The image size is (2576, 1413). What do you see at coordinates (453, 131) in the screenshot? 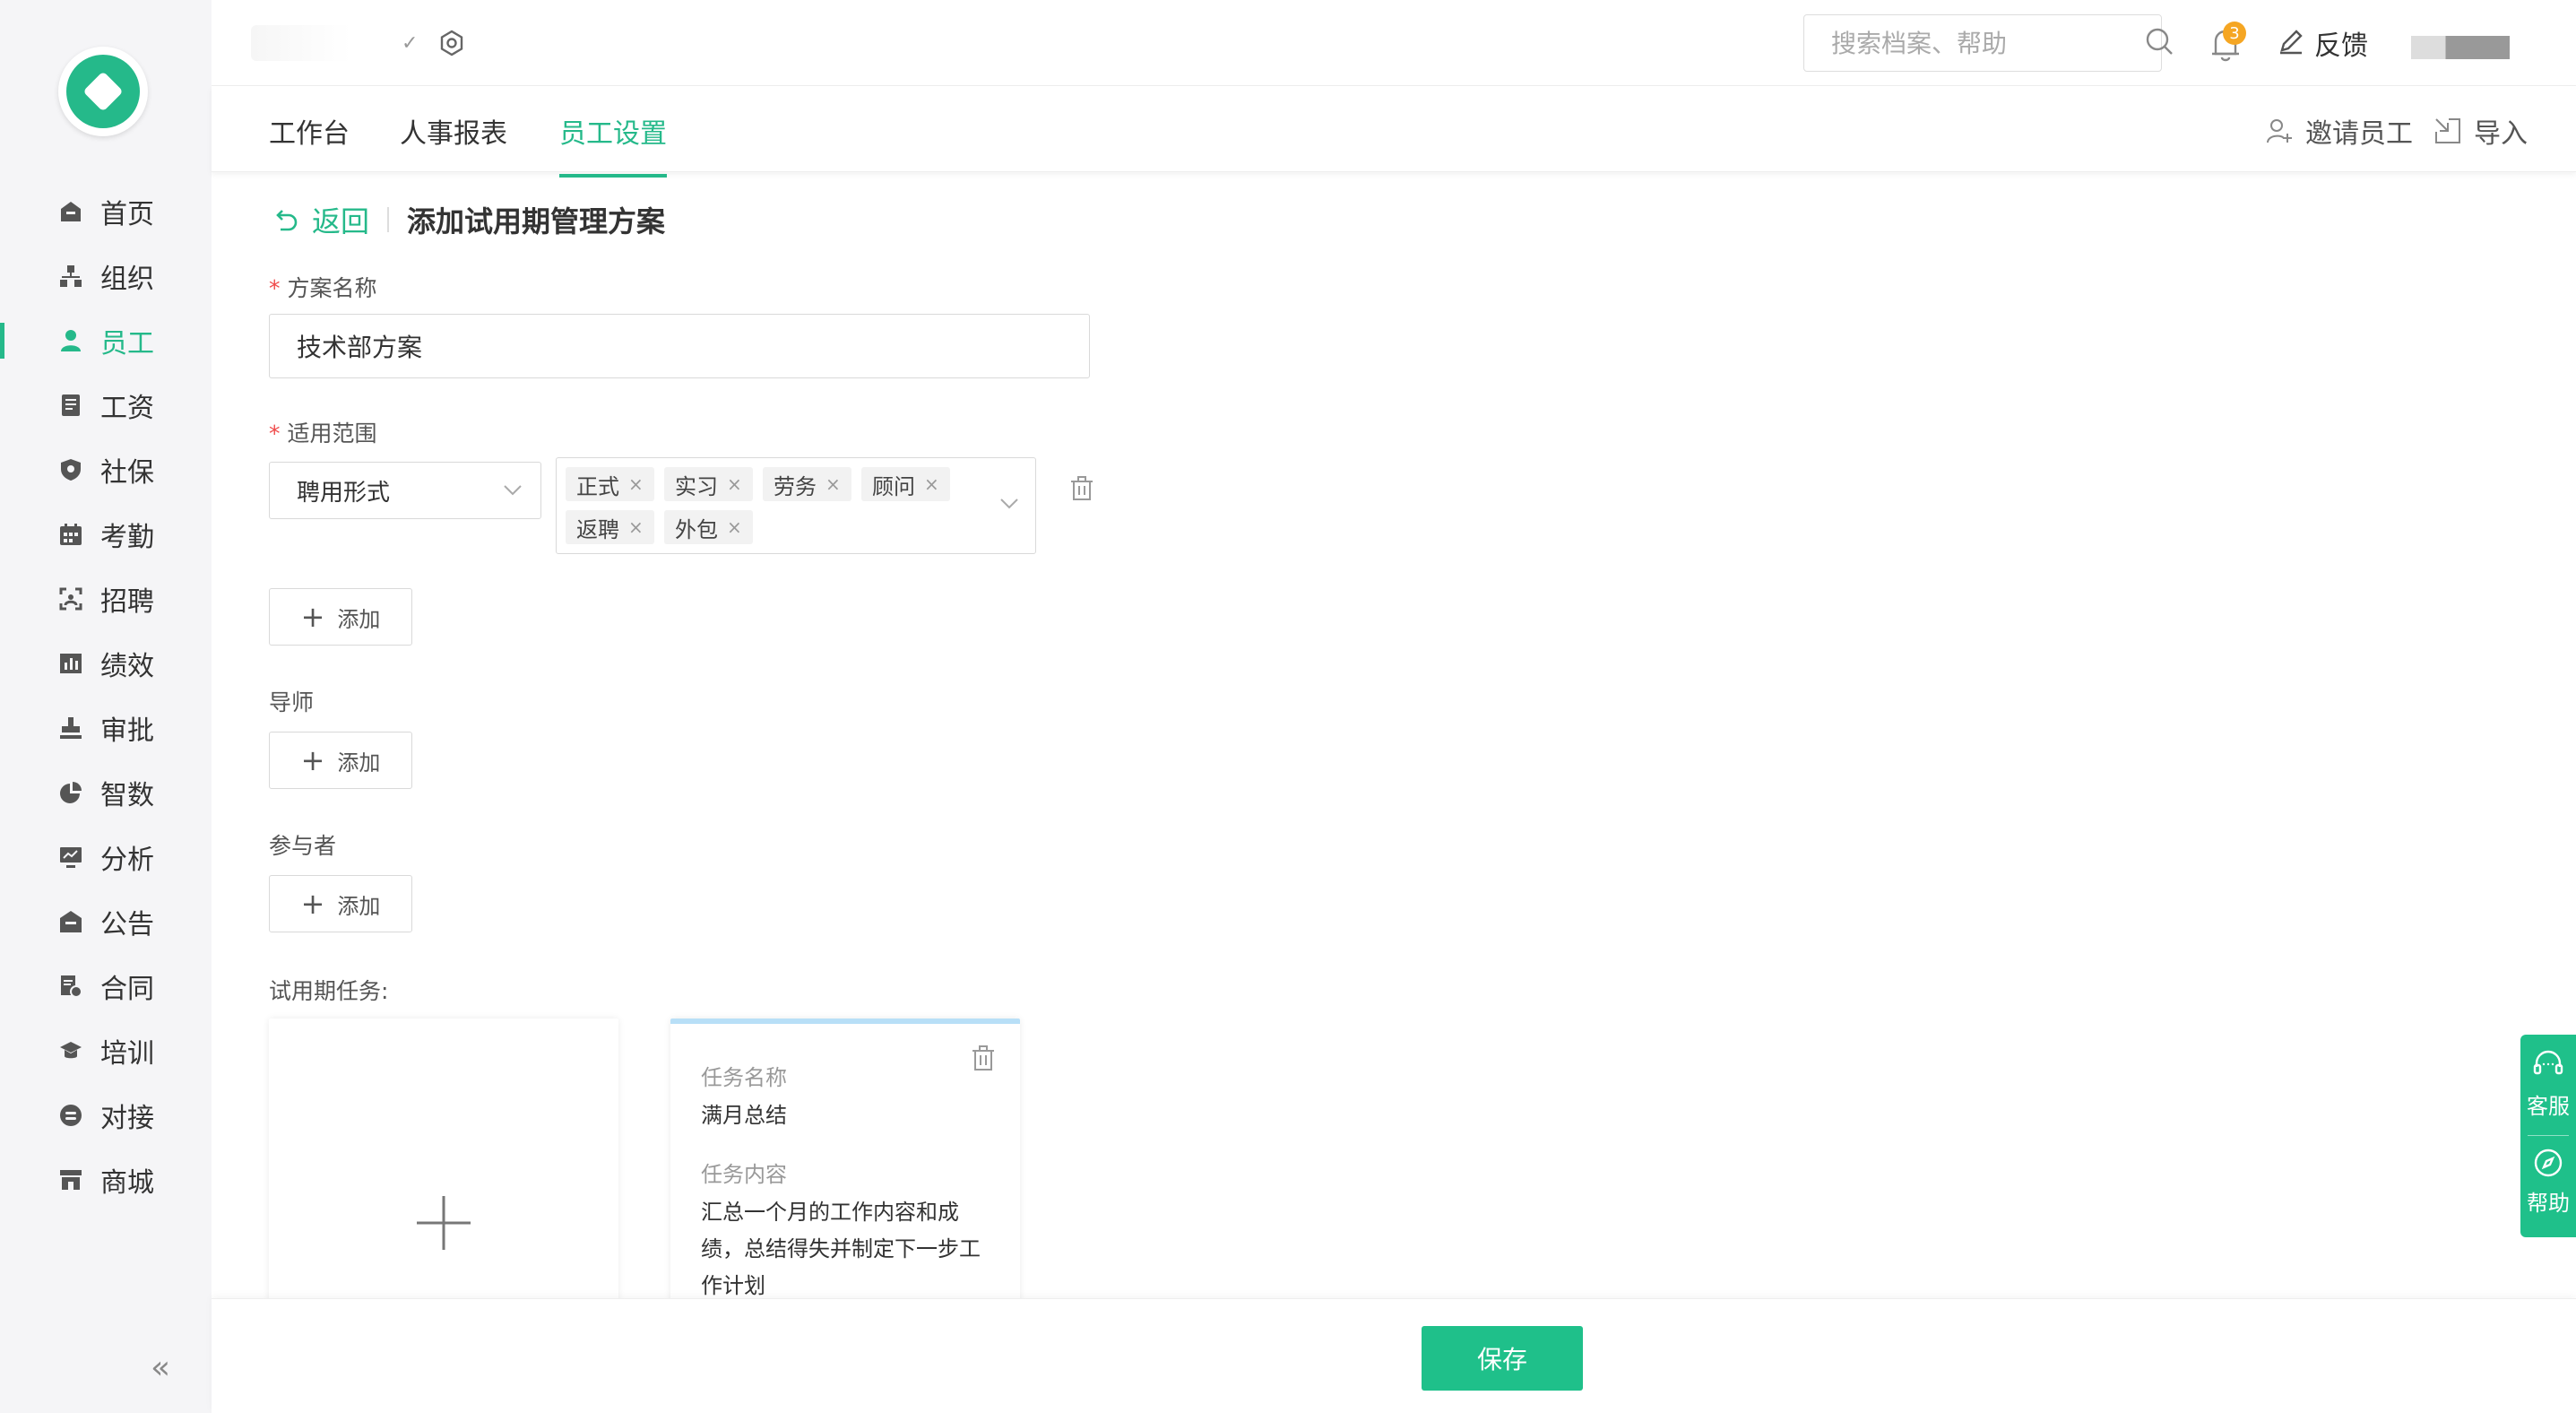
I see `tab-hr-report: 人事报表` at bounding box center [453, 131].